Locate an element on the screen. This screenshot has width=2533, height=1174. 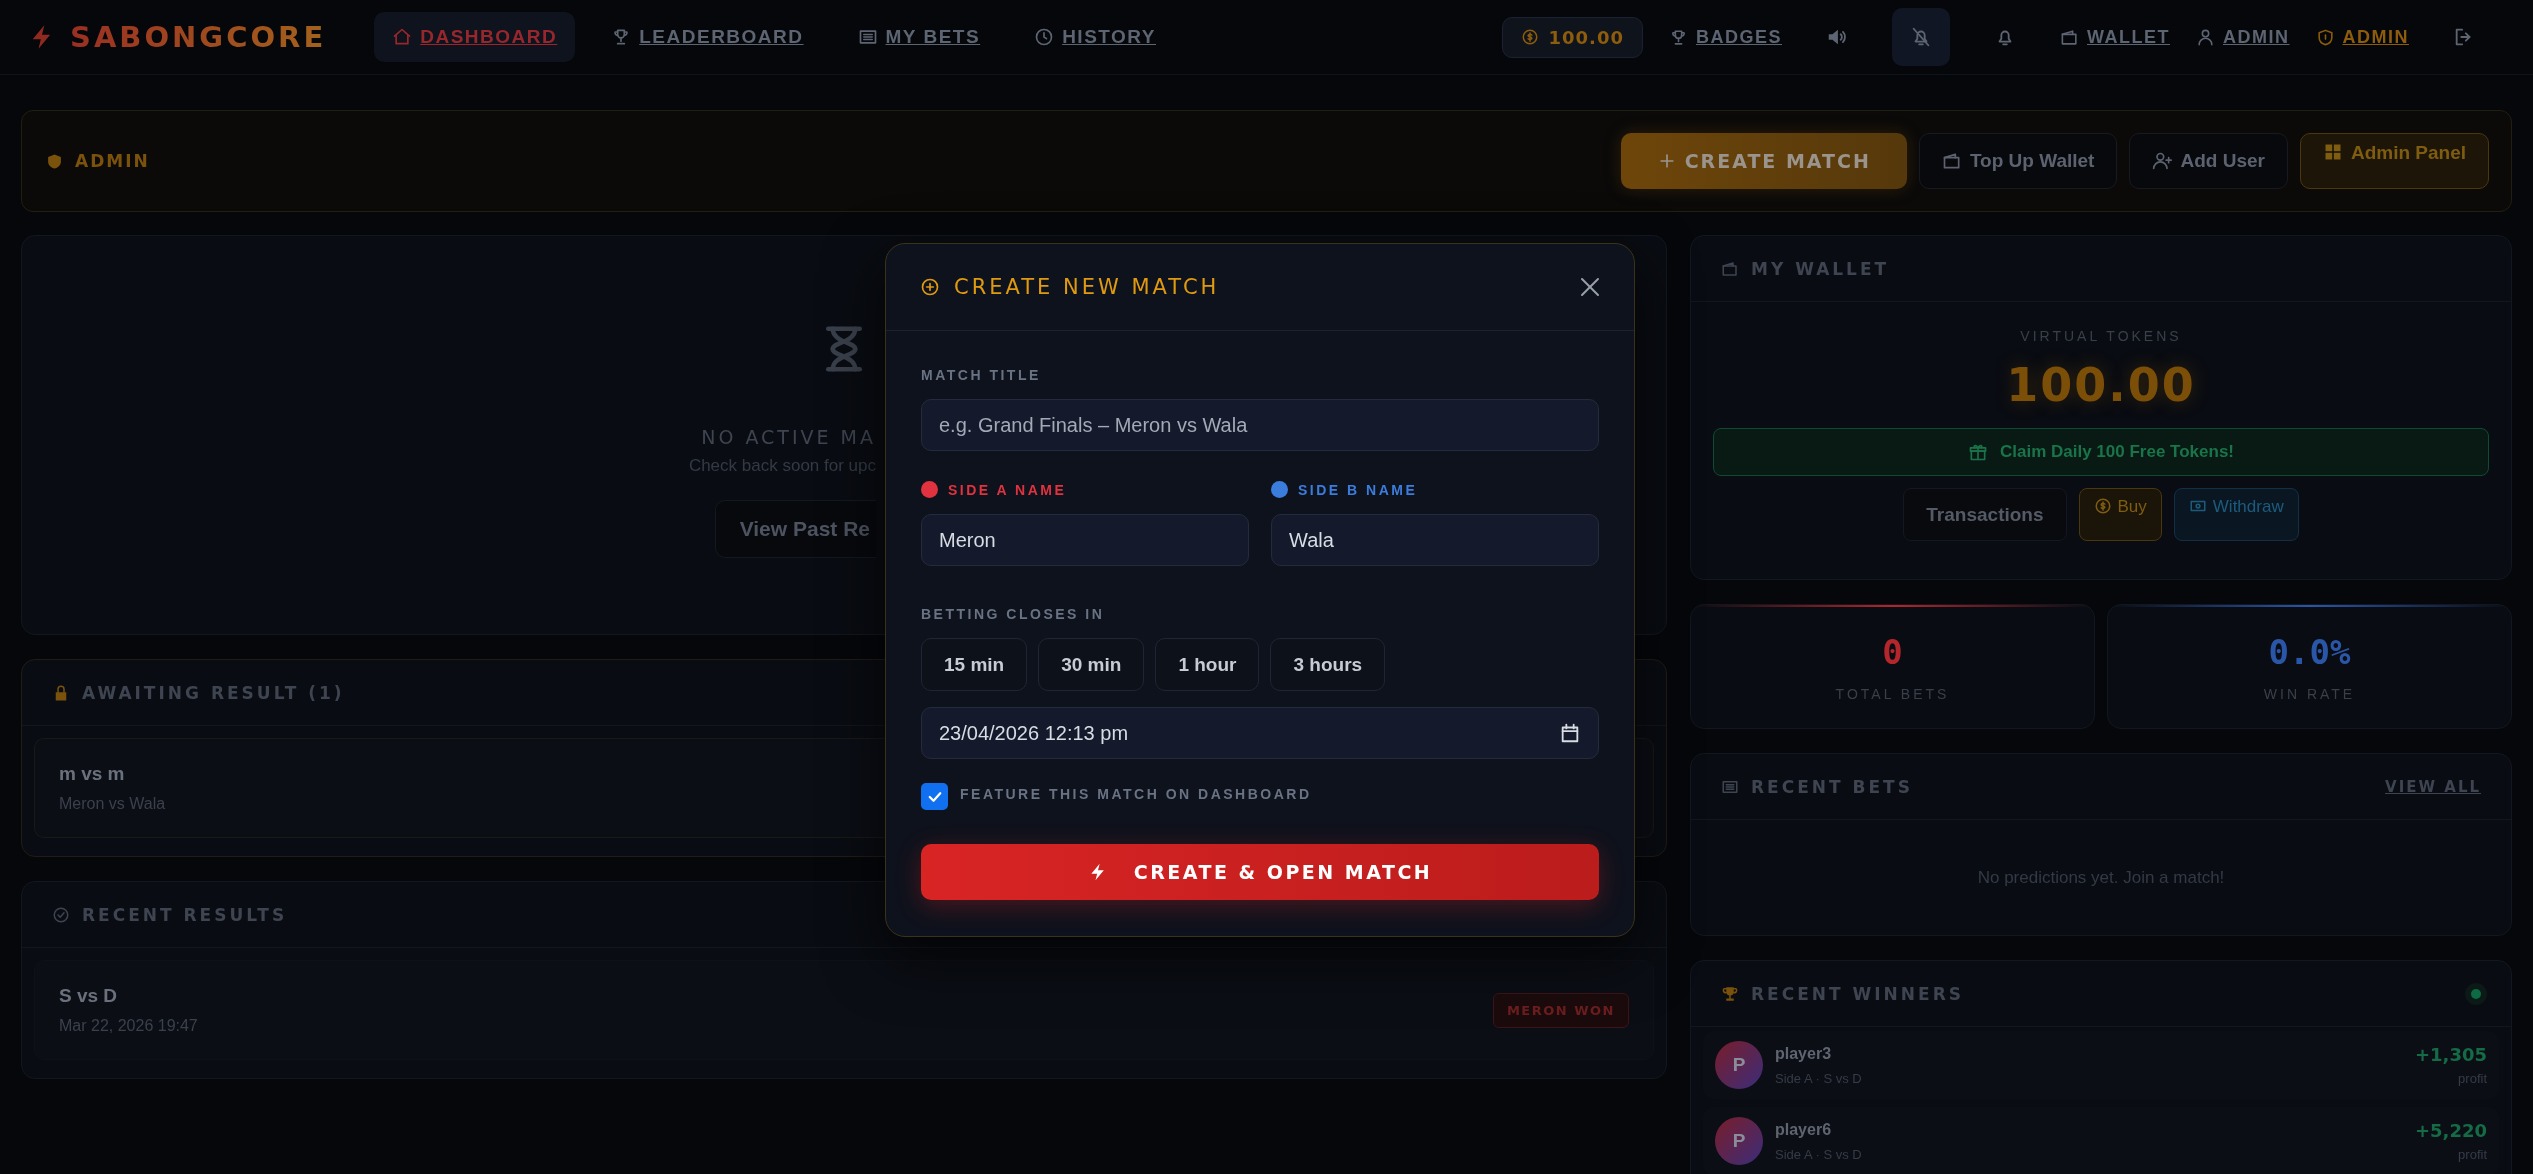
datetime-field: 23/04/2026 12:13 pm is located at coordinates (1260, 733).